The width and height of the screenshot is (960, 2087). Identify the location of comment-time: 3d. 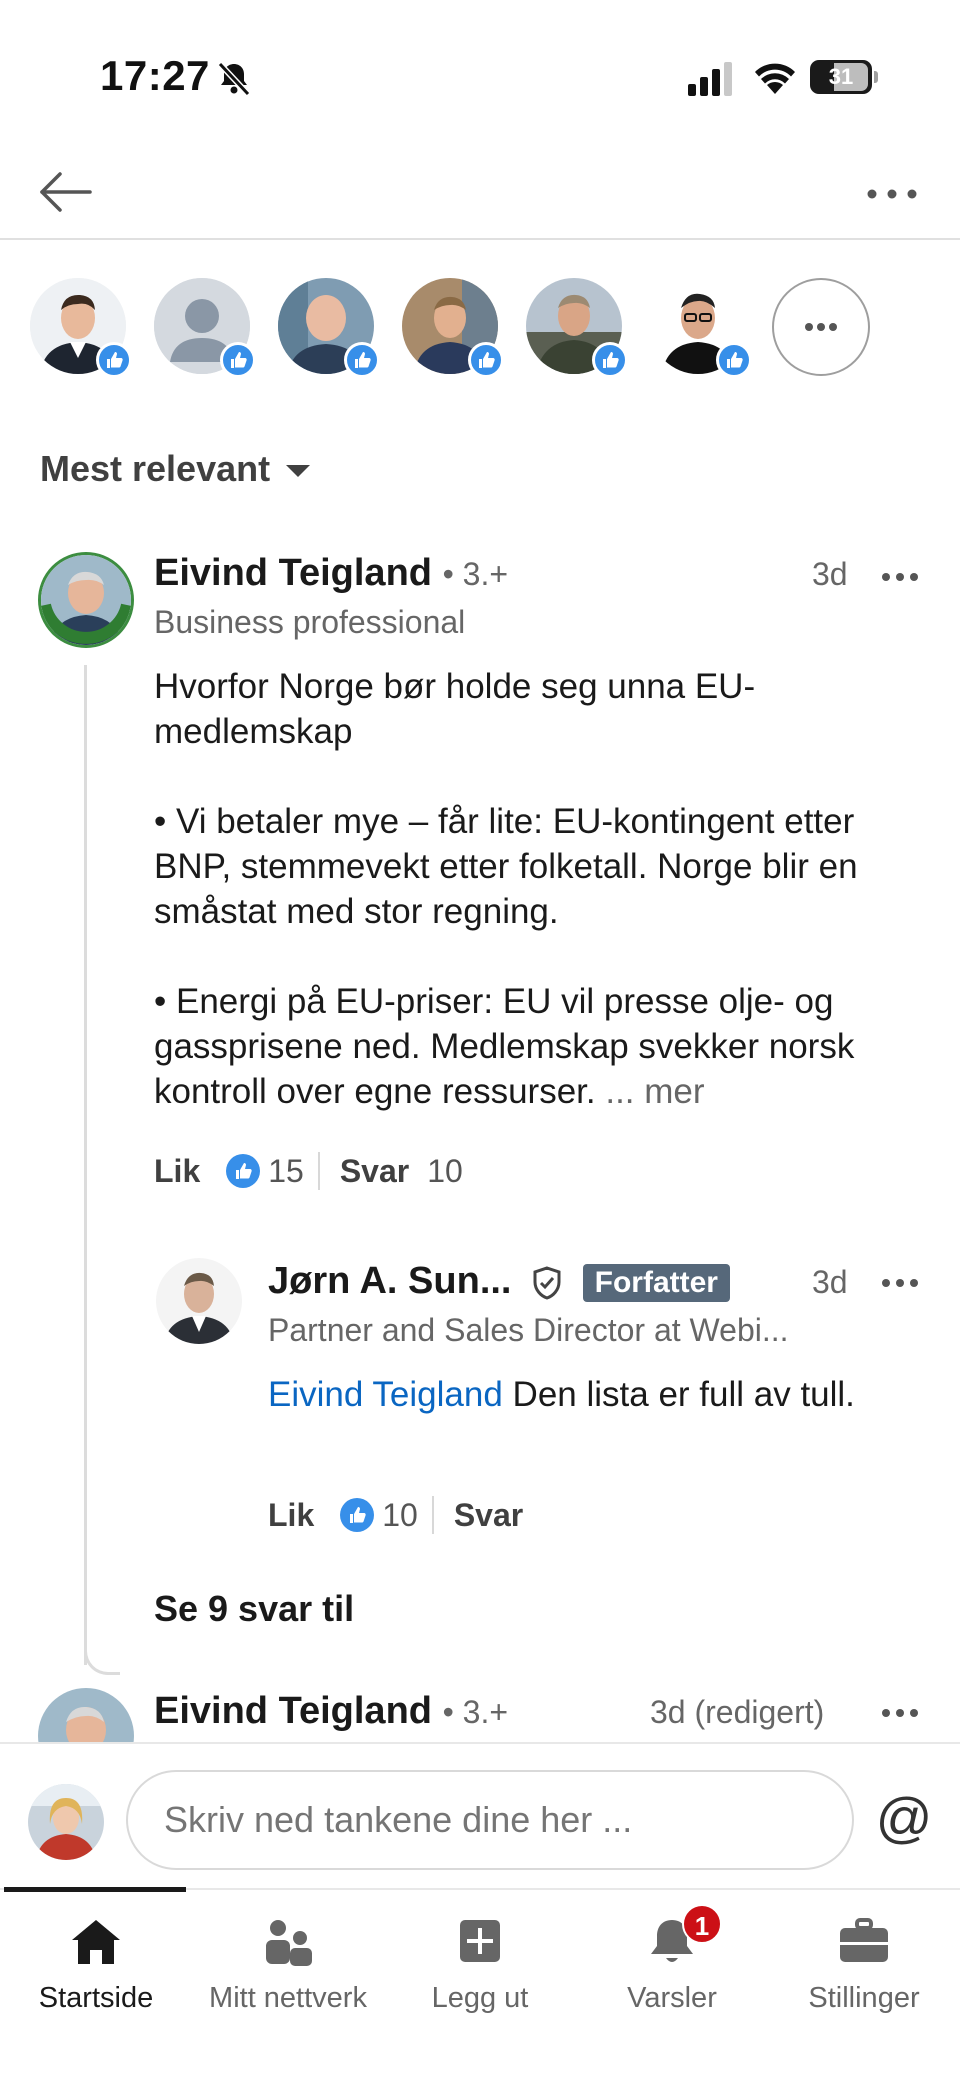
(830, 574).